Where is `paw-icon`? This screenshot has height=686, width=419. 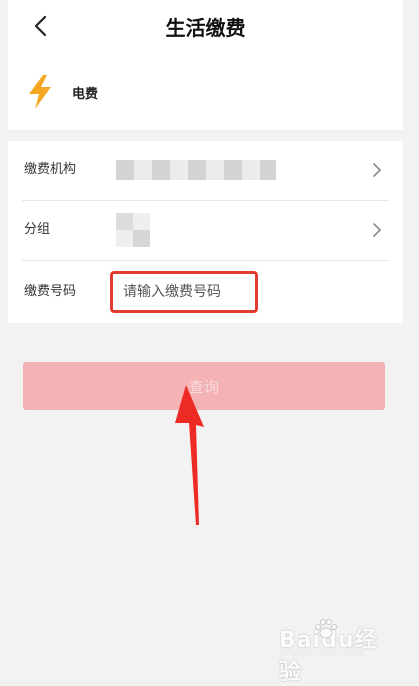 paw-icon is located at coordinates (326, 629).